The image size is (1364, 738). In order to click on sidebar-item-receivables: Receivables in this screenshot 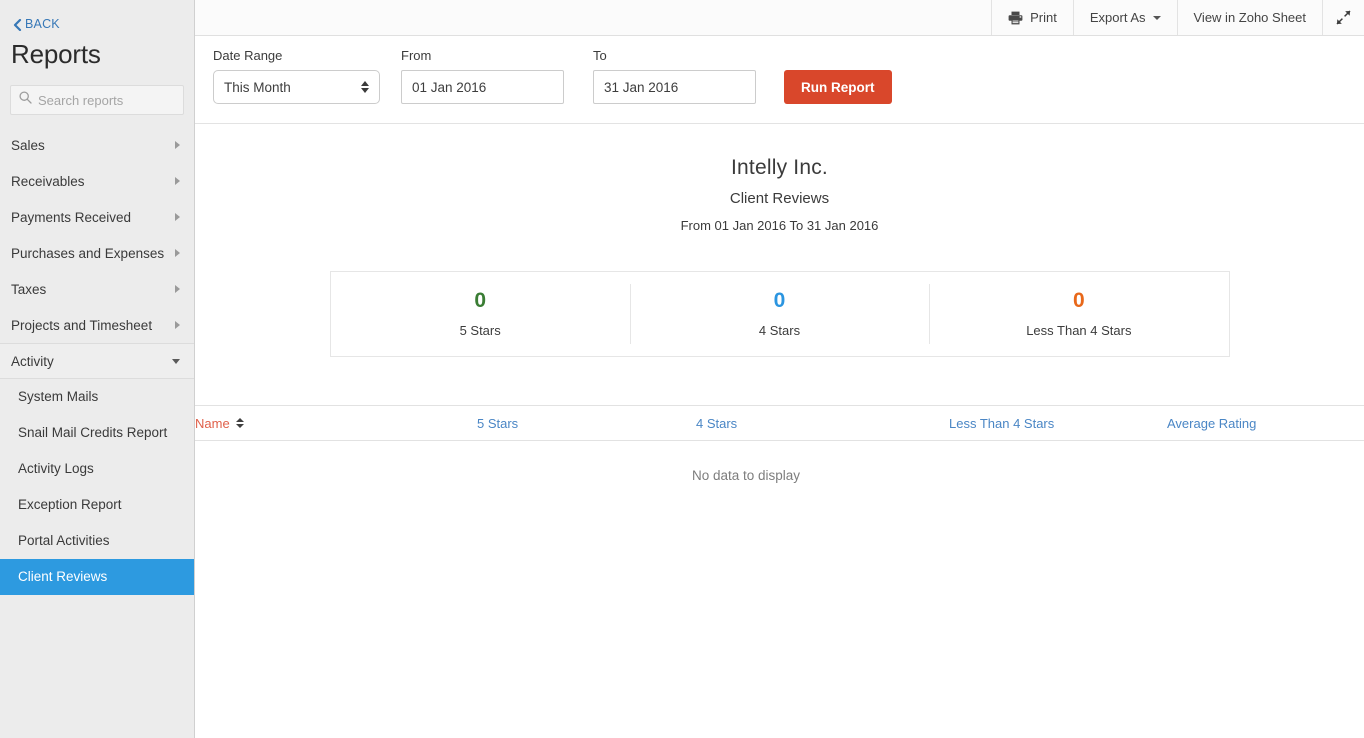, I will do `click(97, 181)`.